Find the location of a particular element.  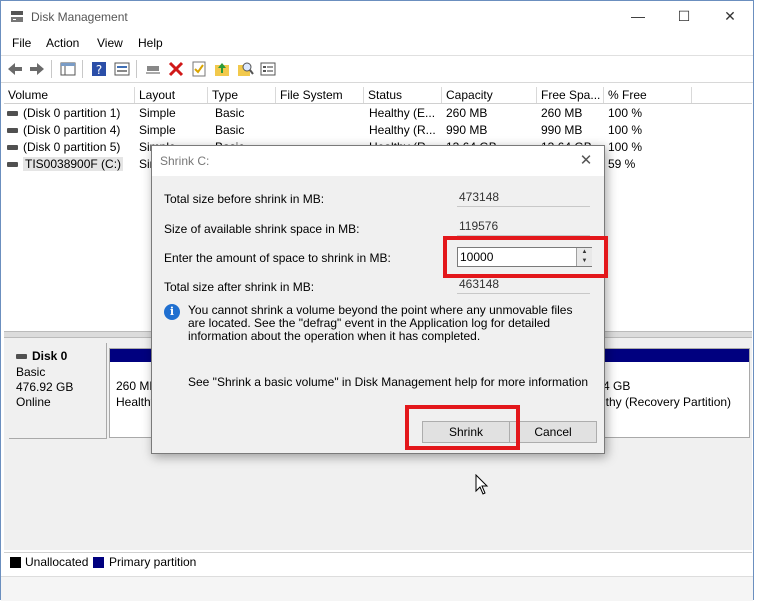

disk-size: 476.92 GB is located at coordinates (45, 387).